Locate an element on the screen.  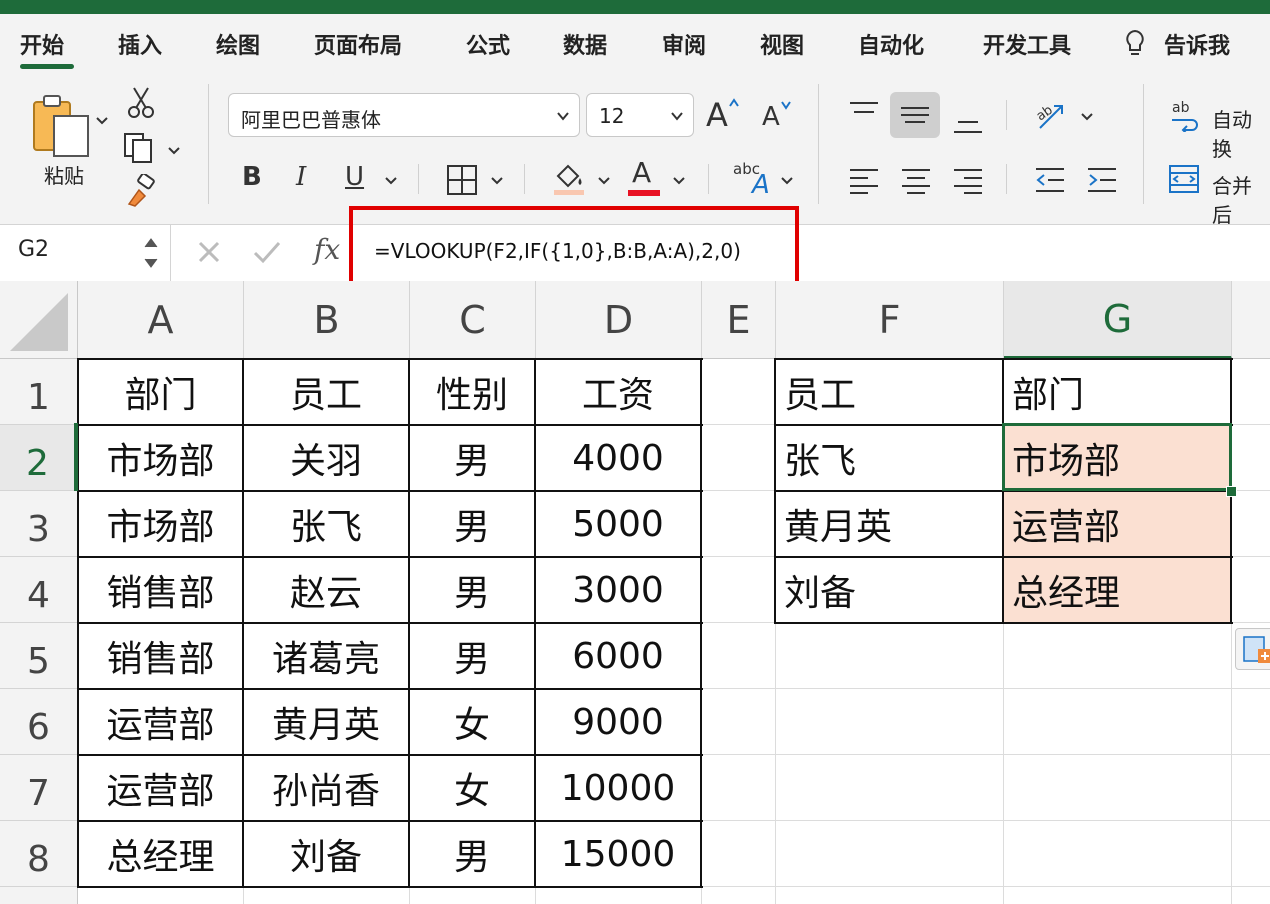
cell-a8: 总经理 is located at coordinates (160, 854).